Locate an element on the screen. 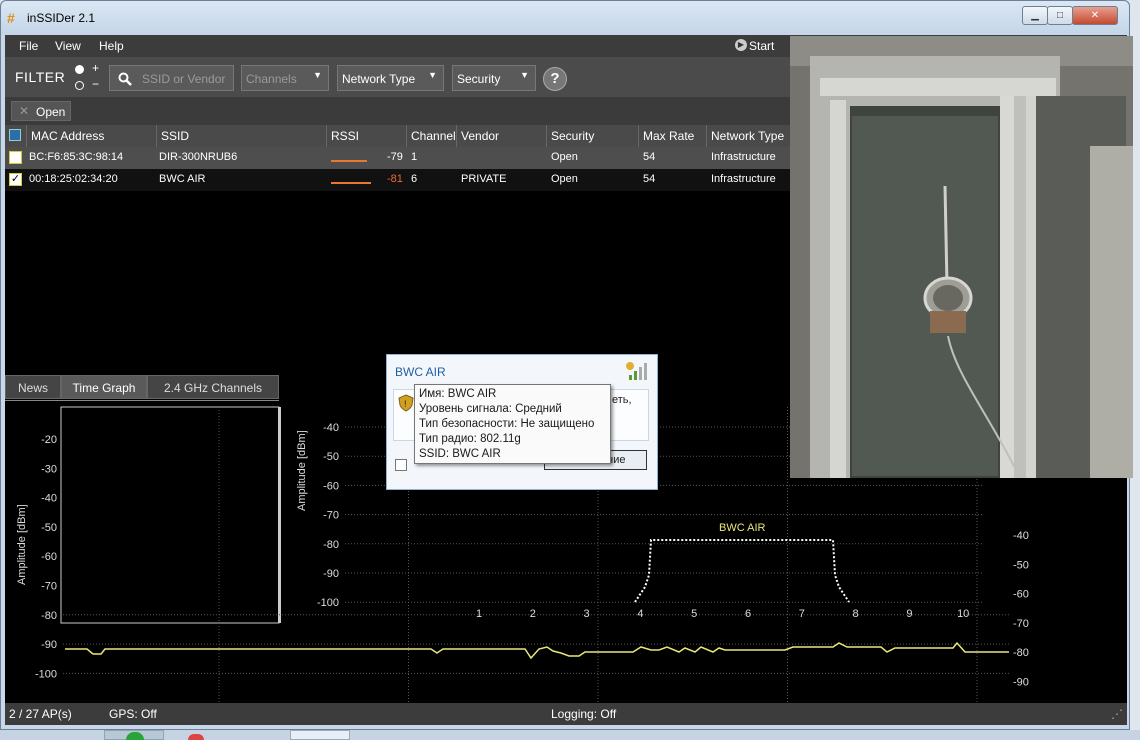  network-type-label: Network Type is located at coordinates (379, 79).